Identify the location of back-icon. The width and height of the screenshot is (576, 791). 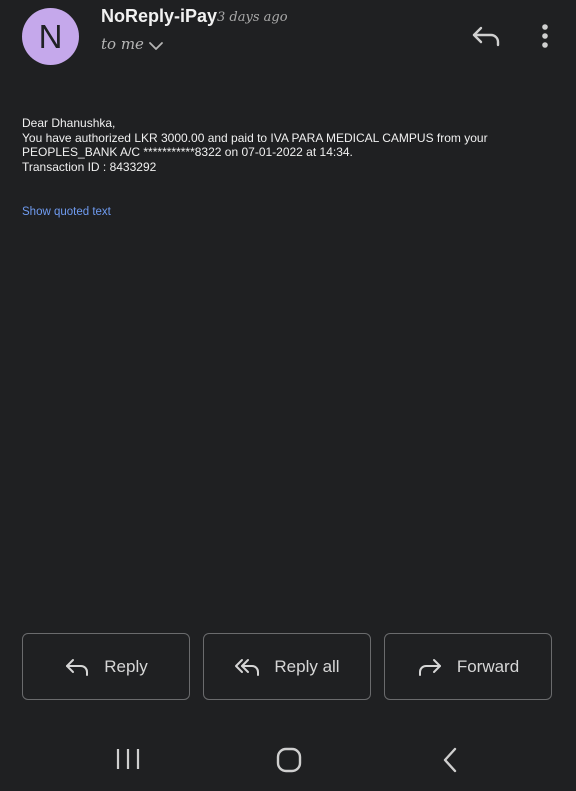
(450, 760).